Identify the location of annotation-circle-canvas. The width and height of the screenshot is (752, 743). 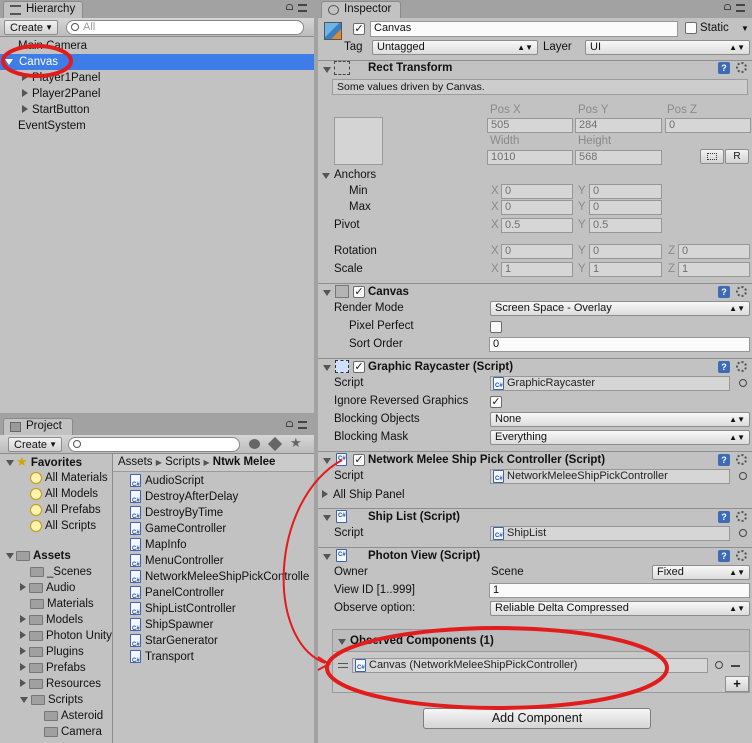
(37, 61).